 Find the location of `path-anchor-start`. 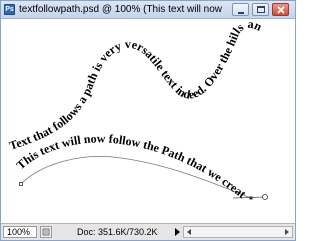

path-anchor-start is located at coordinates (21, 184).